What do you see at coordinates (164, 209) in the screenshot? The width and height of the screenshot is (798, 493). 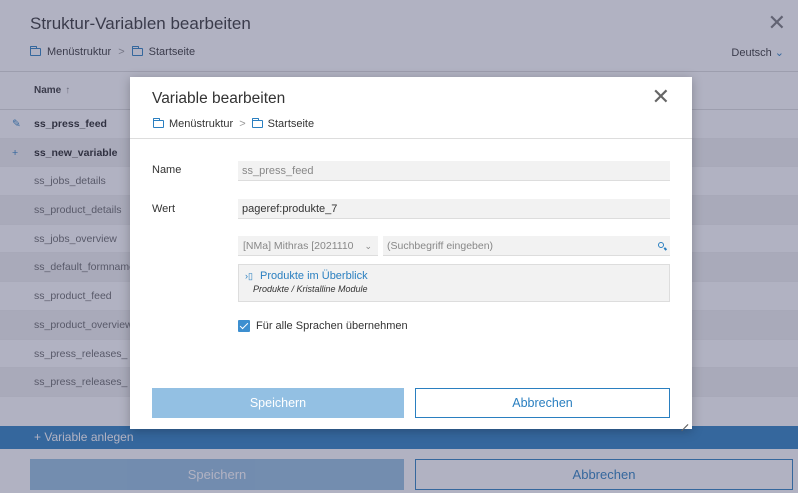 I see `wert-label: Wert` at bounding box center [164, 209].